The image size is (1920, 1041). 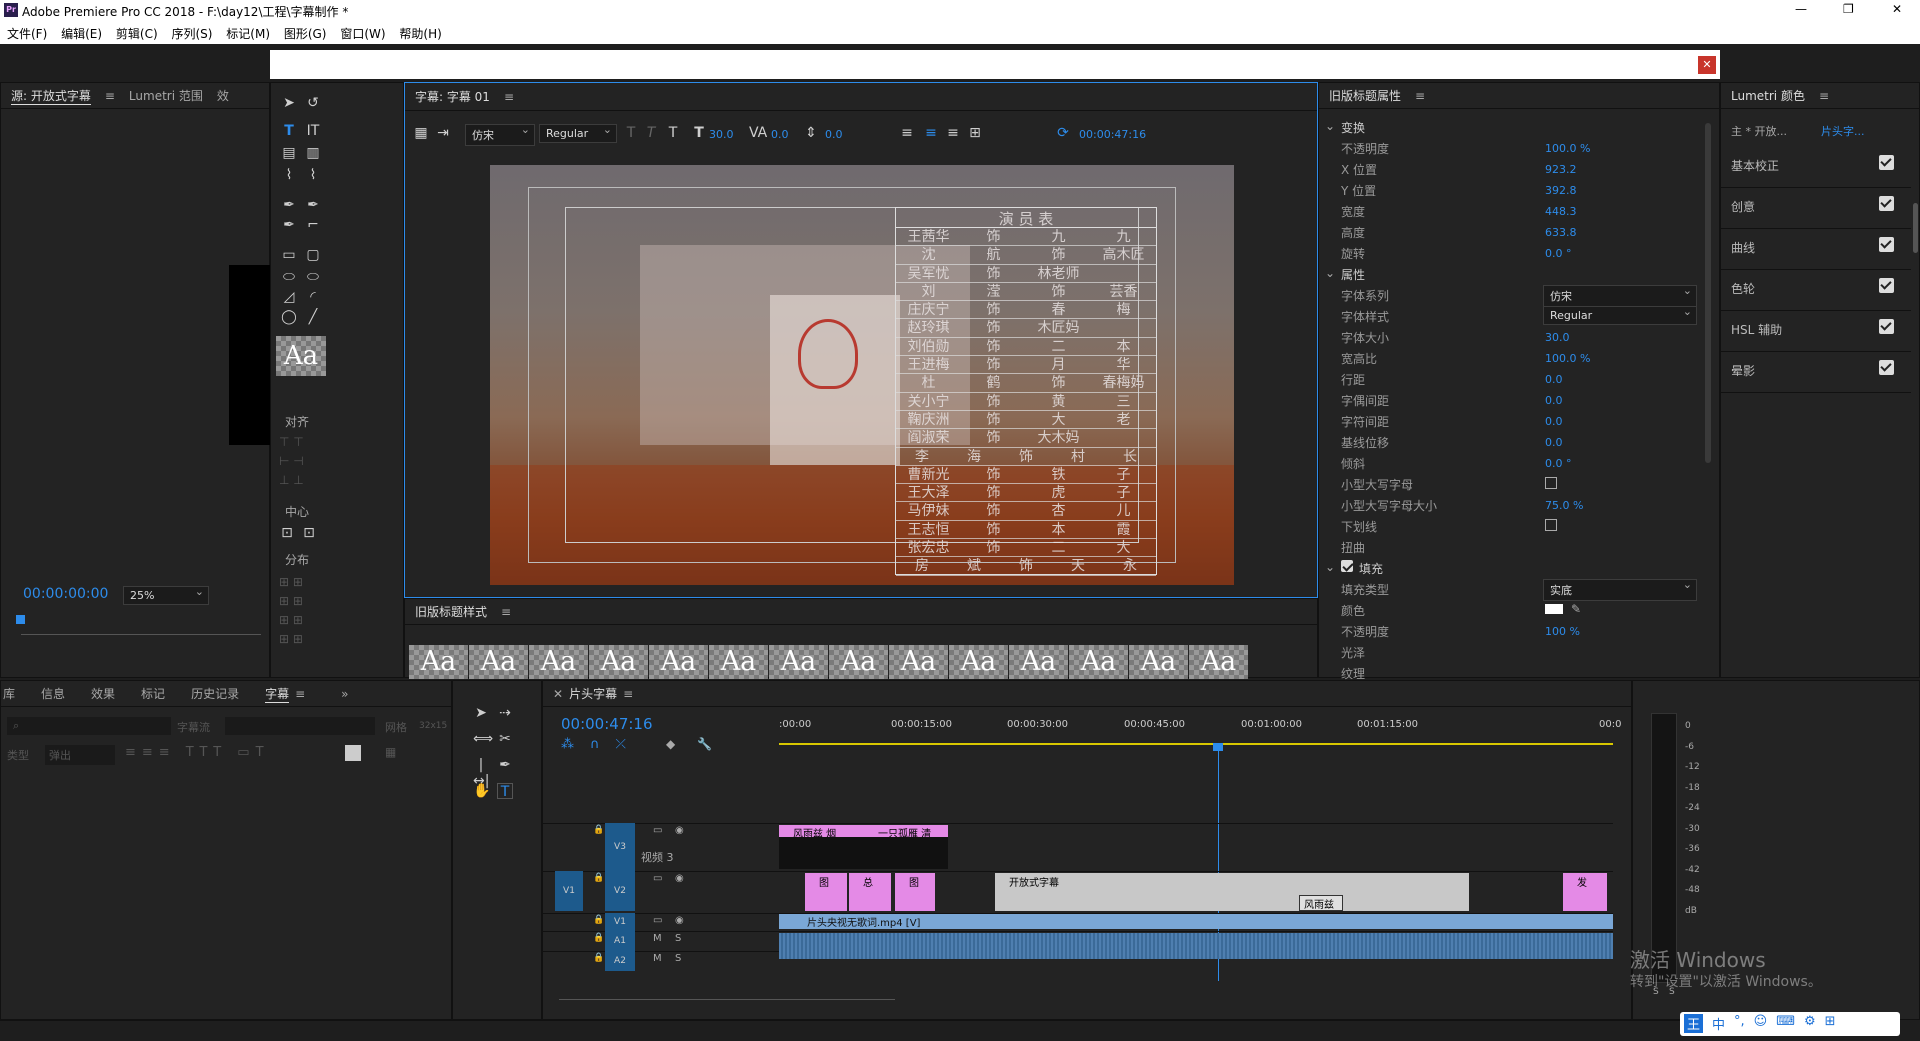 What do you see at coordinates (1551, 483) in the screenshot?
I see `prop-checkbox` at bounding box center [1551, 483].